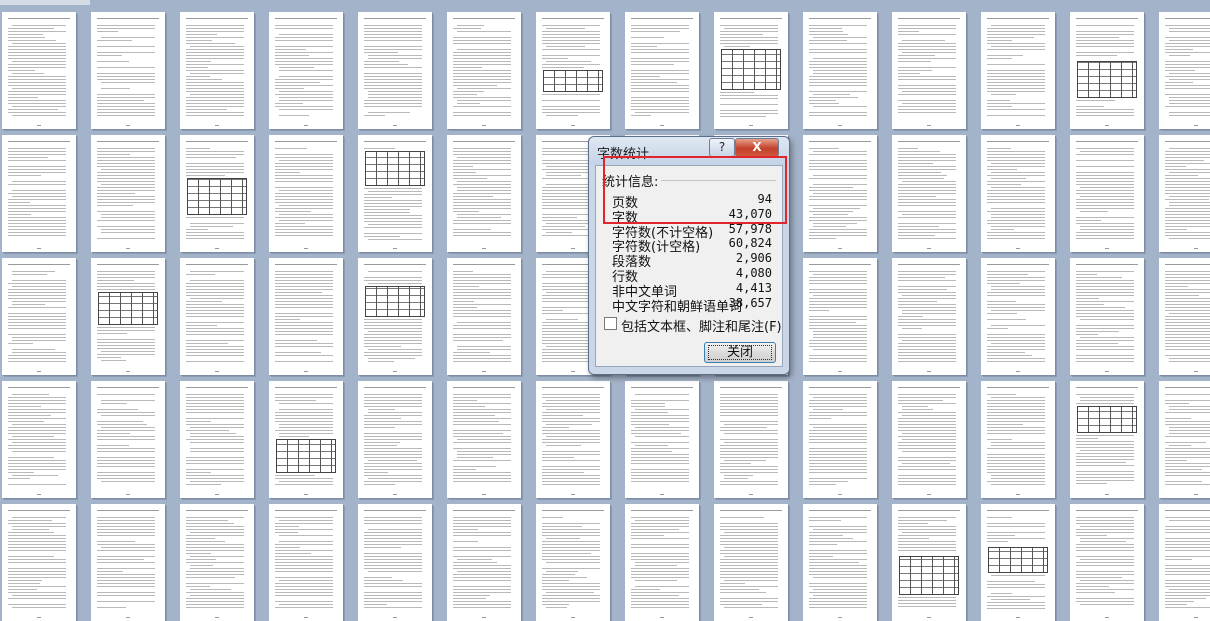 The image size is (1210, 621). I want to click on close-button: 关闭, so click(740, 352).